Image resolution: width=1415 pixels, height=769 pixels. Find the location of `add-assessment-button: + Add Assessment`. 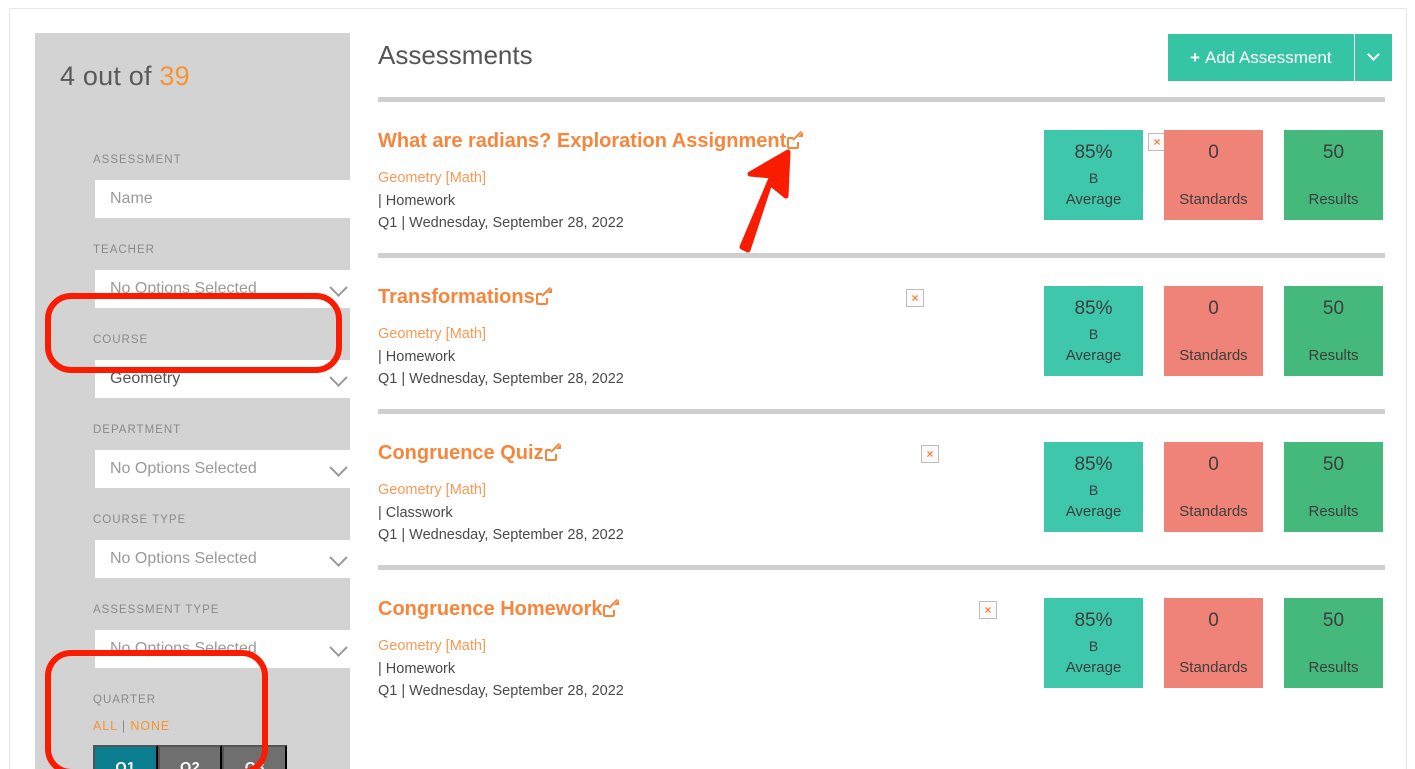

add-assessment-button: + Add Assessment is located at coordinates (1261, 57).